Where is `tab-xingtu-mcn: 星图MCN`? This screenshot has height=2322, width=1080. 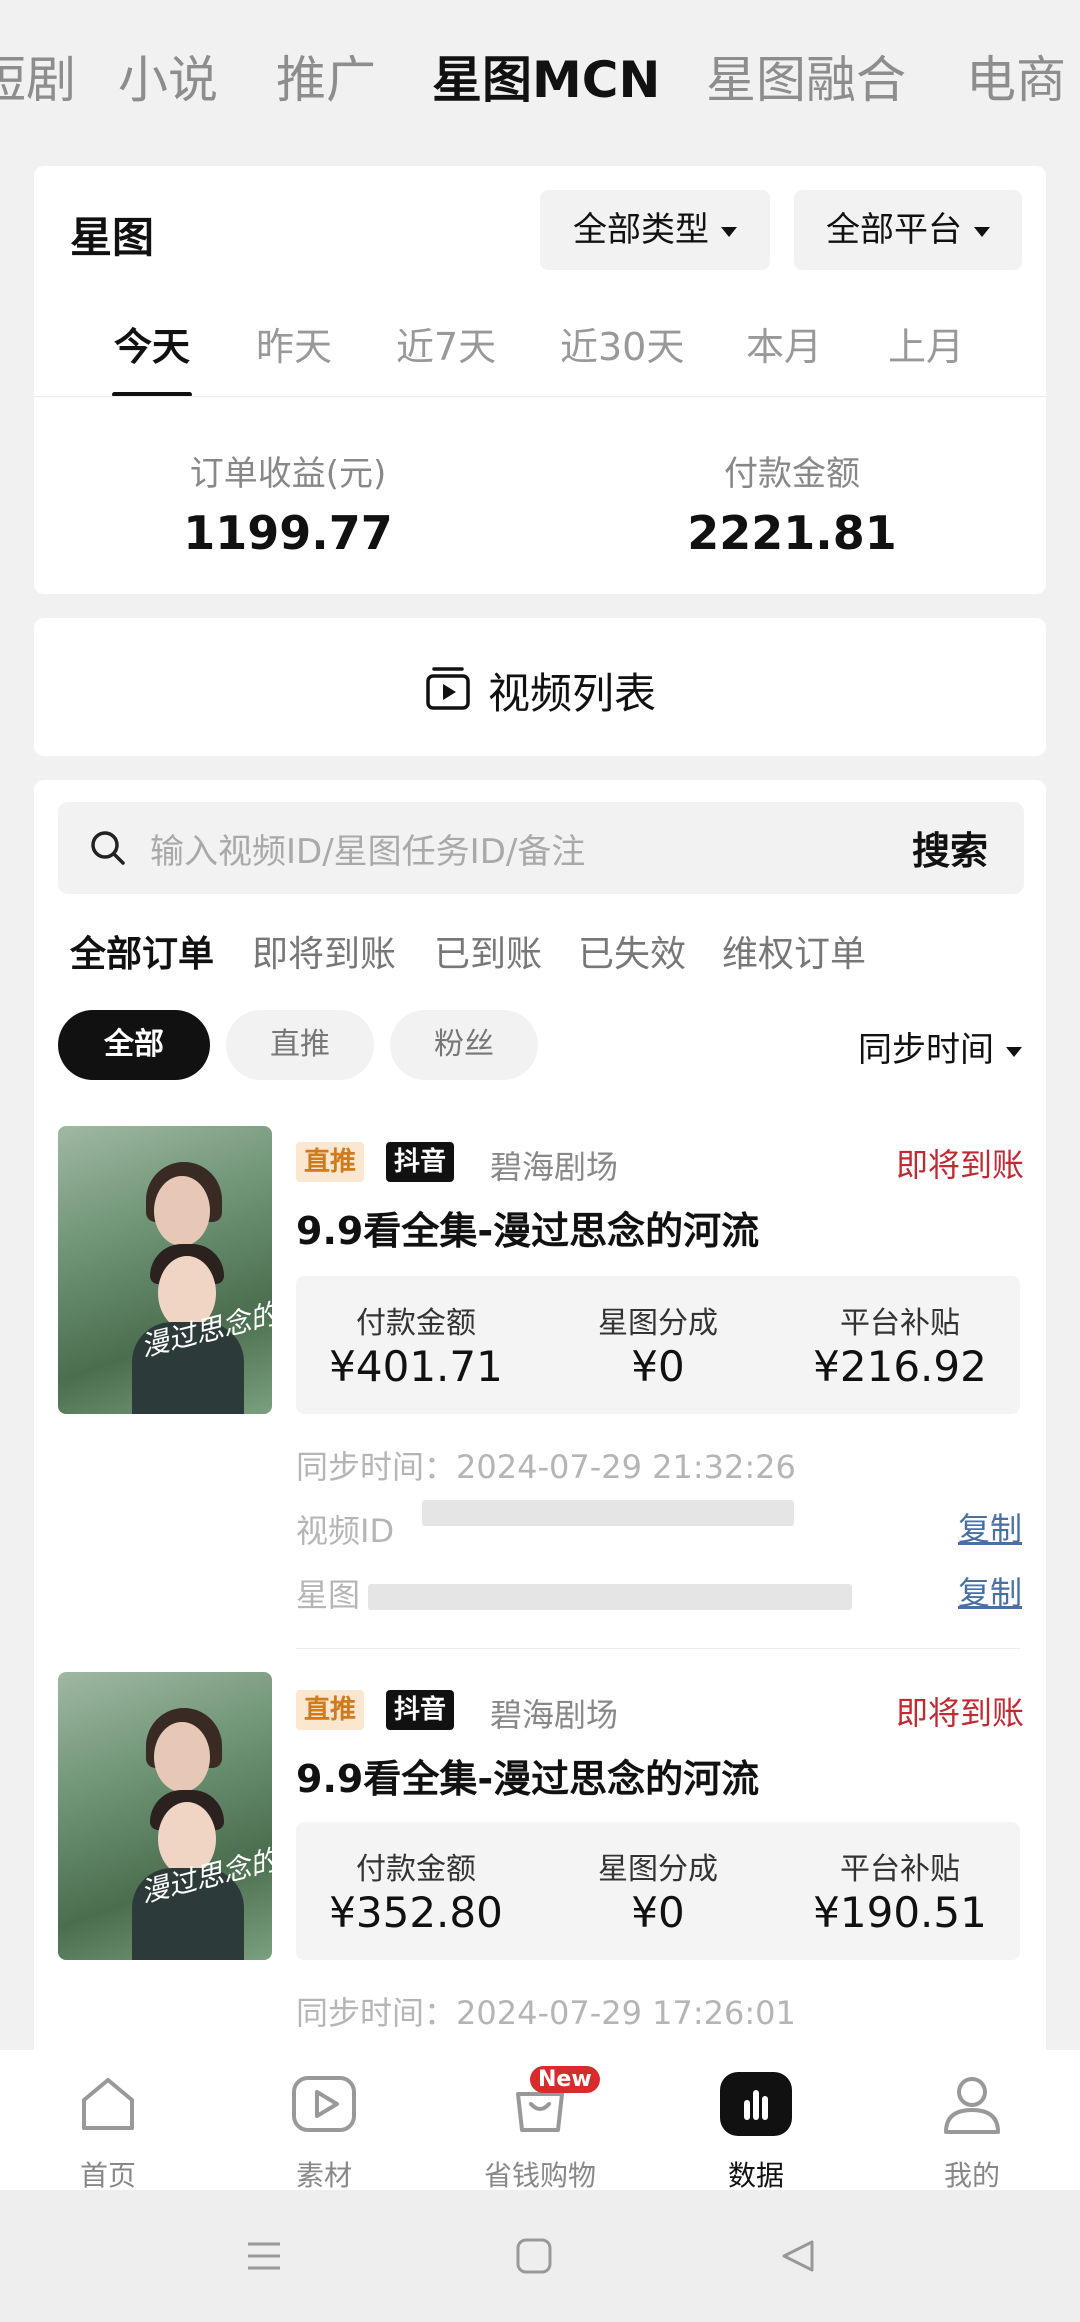
tab-xingtu-mcn: 星图MCN is located at coordinates (546, 80).